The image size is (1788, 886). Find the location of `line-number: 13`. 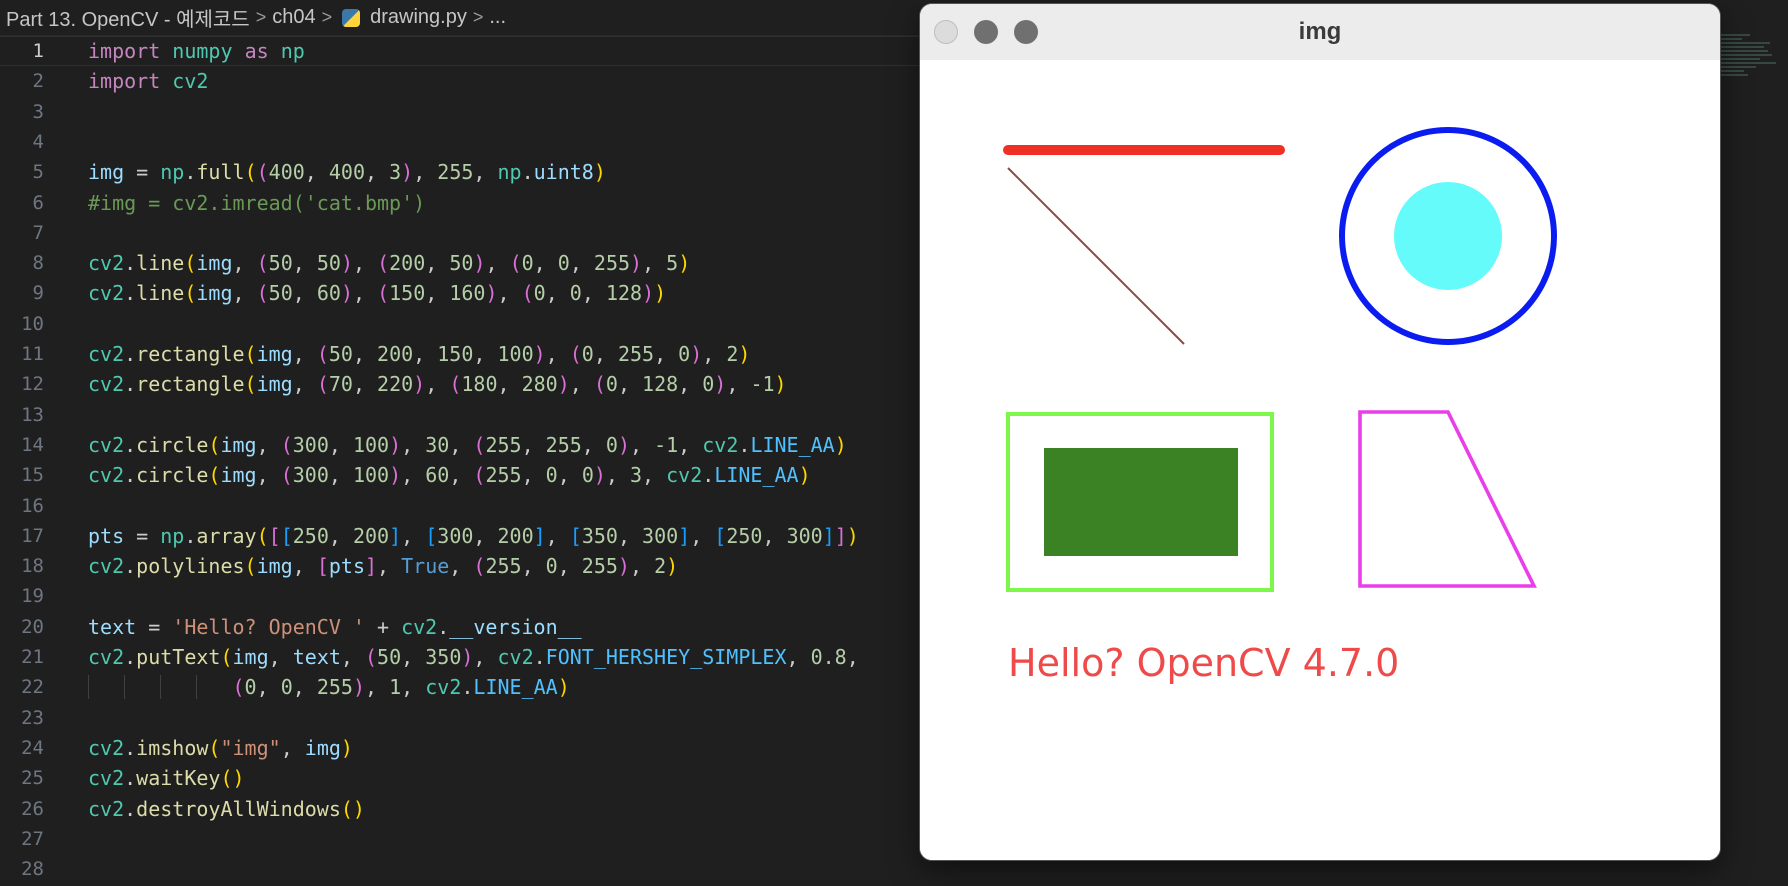

line-number: 13 is located at coordinates (32, 414).